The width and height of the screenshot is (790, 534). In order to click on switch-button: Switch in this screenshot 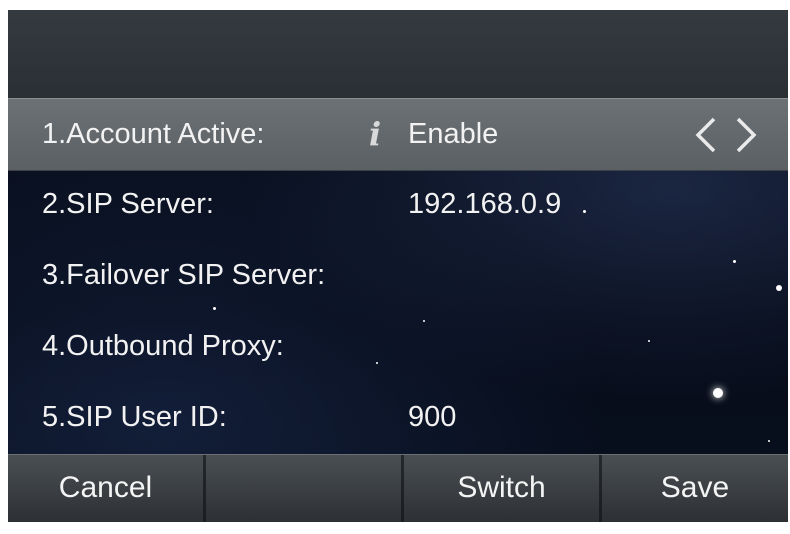, I will do `click(501, 488)`.